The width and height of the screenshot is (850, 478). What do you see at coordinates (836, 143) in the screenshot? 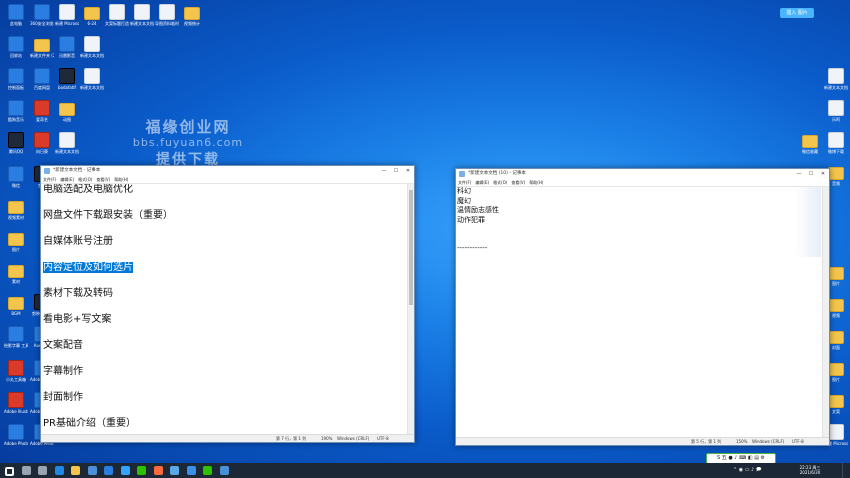
I see `desktop-icon: 微博下载` at bounding box center [836, 143].